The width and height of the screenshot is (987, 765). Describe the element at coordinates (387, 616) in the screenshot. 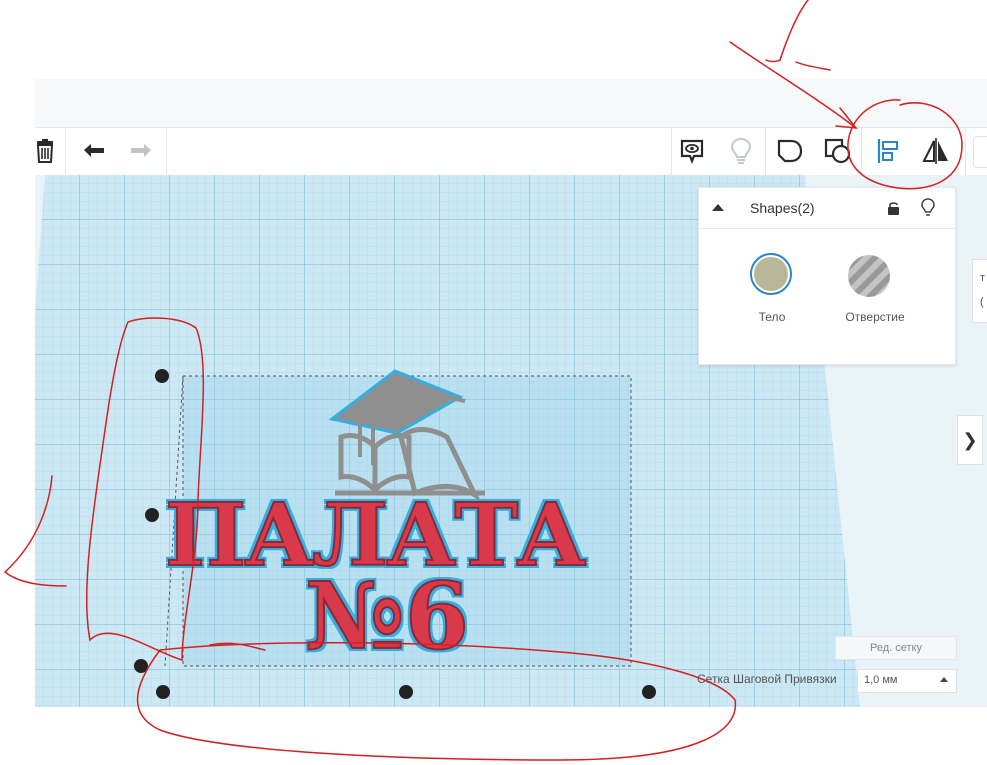

I see `model-text-line2: №6` at that location.